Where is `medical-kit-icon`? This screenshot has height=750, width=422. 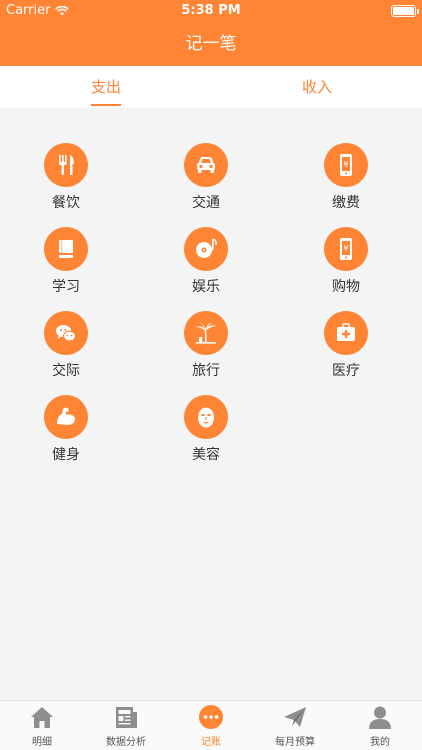
medical-kit-icon is located at coordinates (346, 332).